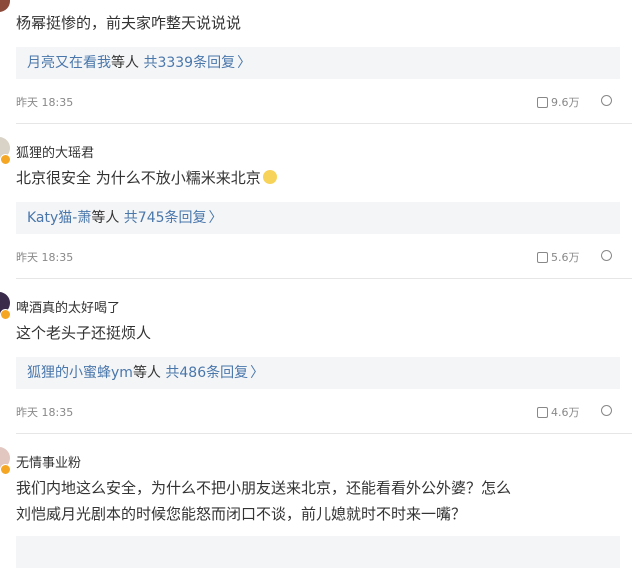 The width and height of the screenshot is (632, 568). I want to click on reply-summary, so click(318, 552).